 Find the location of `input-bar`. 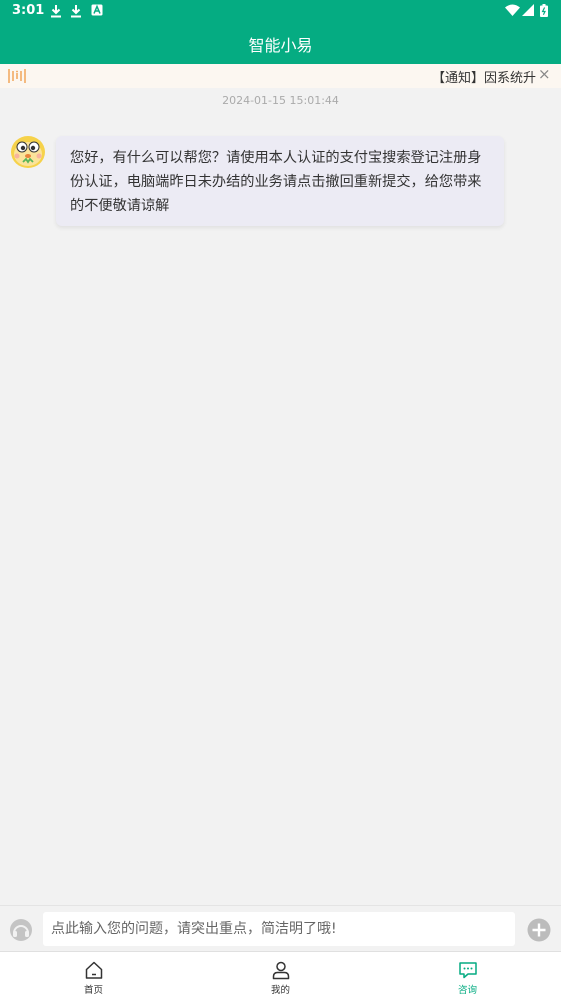

input-bar is located at coordinates (280, 928).